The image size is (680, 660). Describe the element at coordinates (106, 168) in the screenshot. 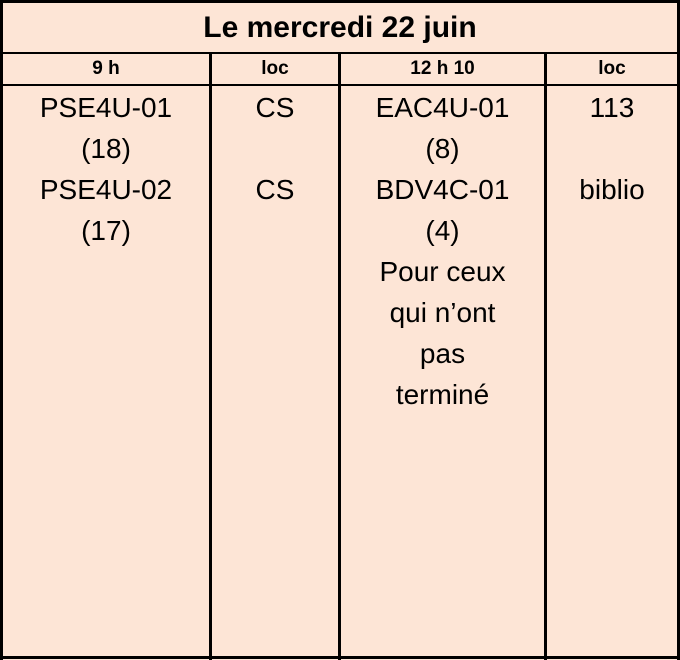

I see `cell-morning-courses: PSE4U-01 (18) PSE4U-02 (17)` at that location.